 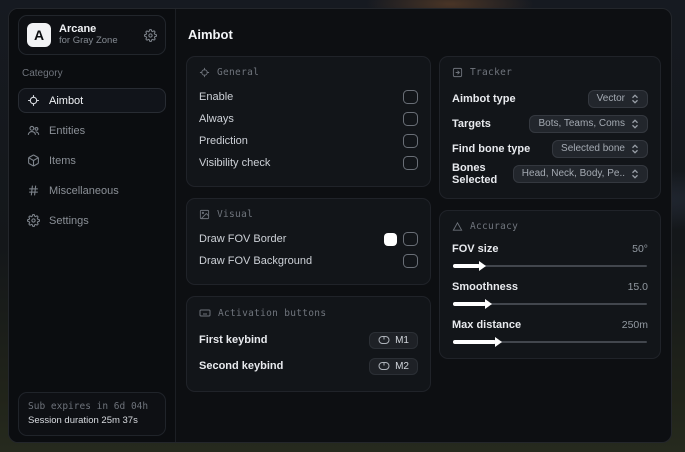 What do you see at coordinates (308, 366) in the screenshot?
I see `setting-row: Second keybind M2` at bounding box center [308, 366].